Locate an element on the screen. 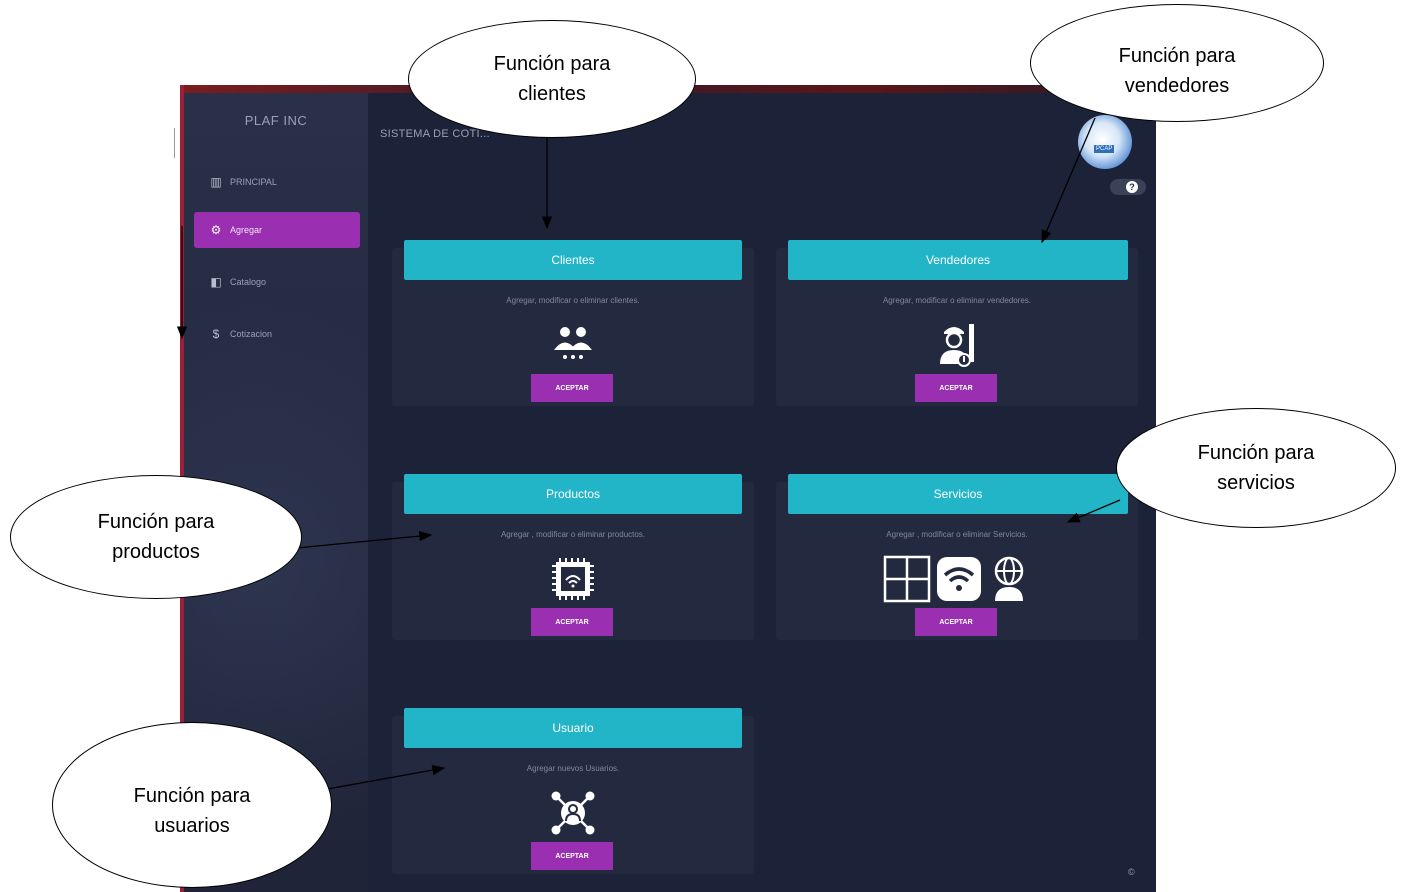 The height and width of the screenshot is (892, 1404). arrow-usuarios is located at coordinates (383, 777).